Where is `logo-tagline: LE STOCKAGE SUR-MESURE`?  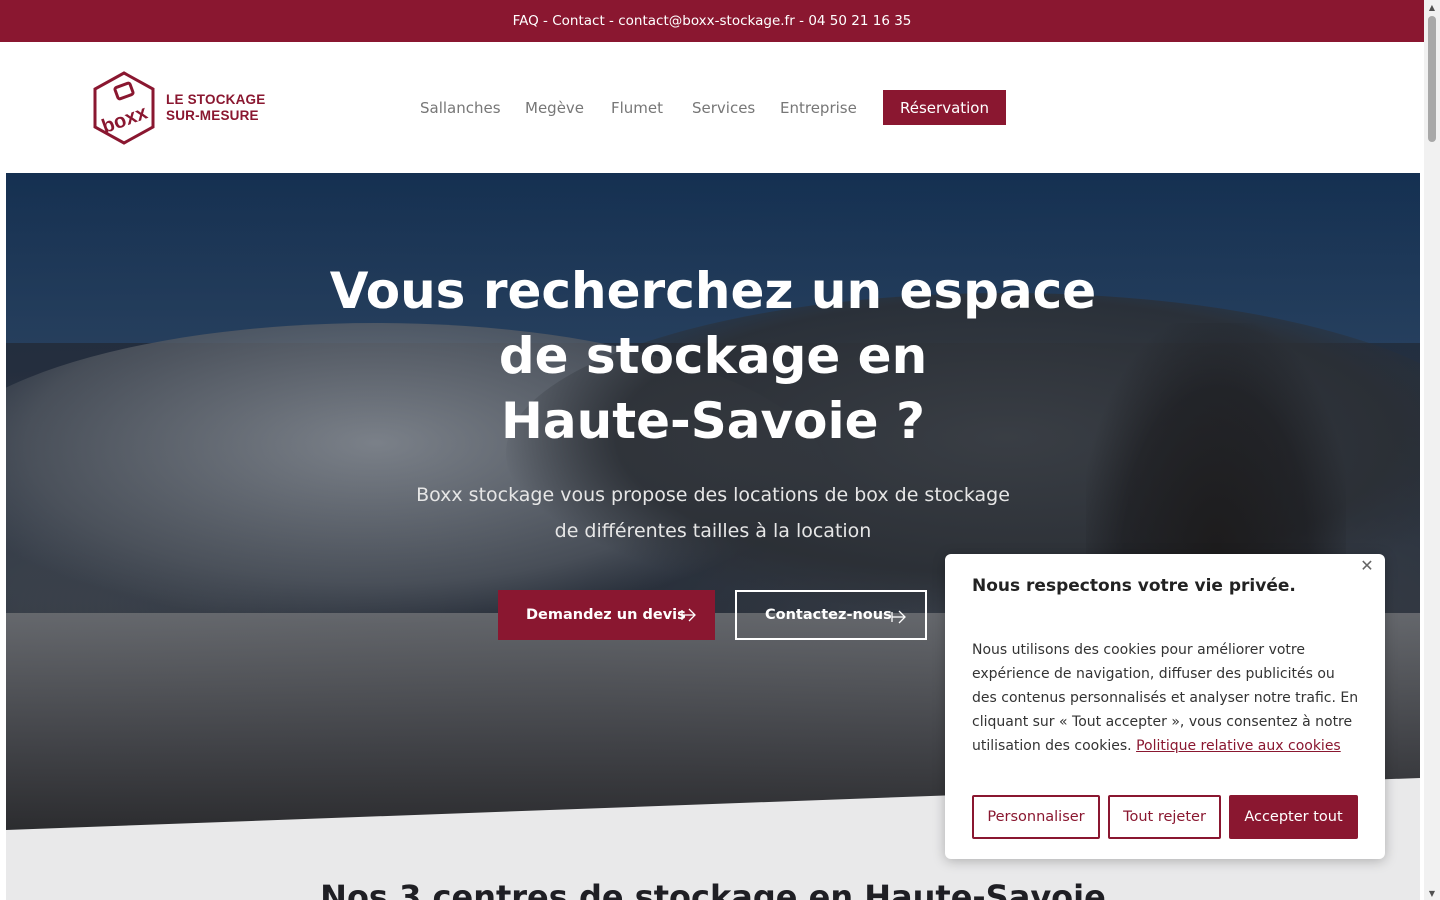
logo-tagline: LE STOCKAGE SUR-MESURE is located at coordinates (215, 108).